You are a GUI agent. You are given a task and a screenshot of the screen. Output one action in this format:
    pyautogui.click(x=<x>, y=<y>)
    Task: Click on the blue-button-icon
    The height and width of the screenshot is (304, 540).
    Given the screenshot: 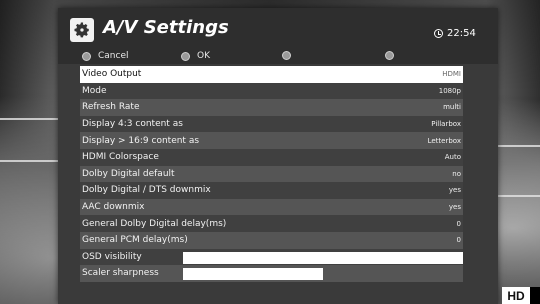 What is the action you would take?
    pyautogui.click(x=389, y=55)
    